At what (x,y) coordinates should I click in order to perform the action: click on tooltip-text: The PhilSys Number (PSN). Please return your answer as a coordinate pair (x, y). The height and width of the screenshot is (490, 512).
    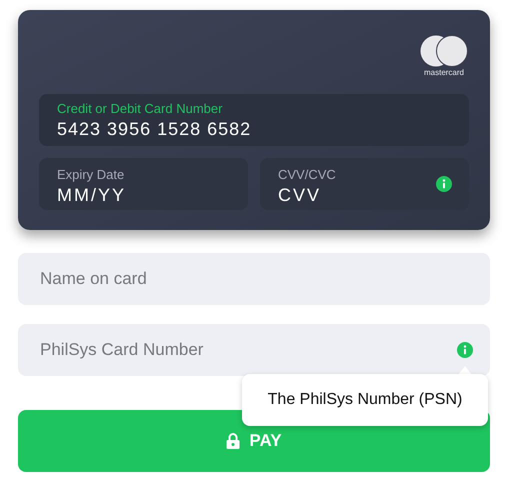
    Looking at the image, I should click on (365, 400).